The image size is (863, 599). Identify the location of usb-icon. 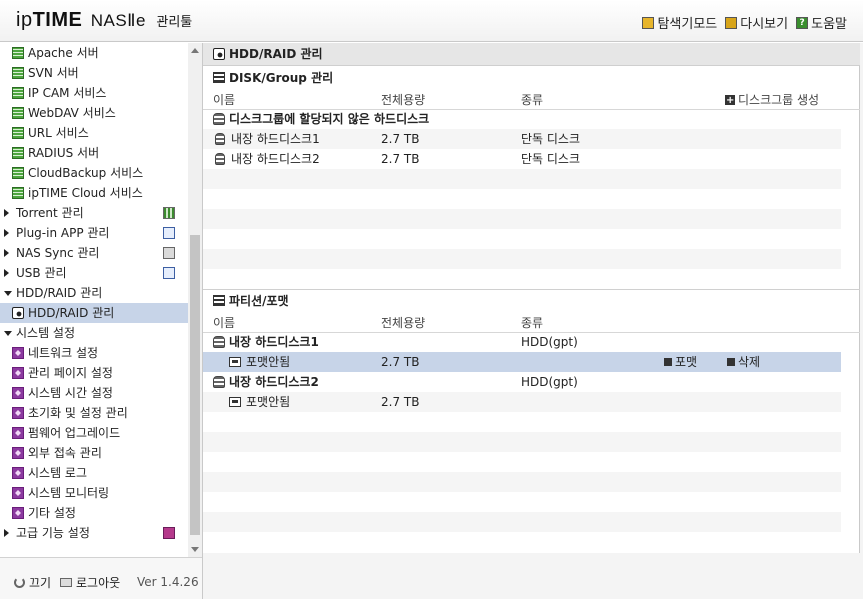
(169, 273).